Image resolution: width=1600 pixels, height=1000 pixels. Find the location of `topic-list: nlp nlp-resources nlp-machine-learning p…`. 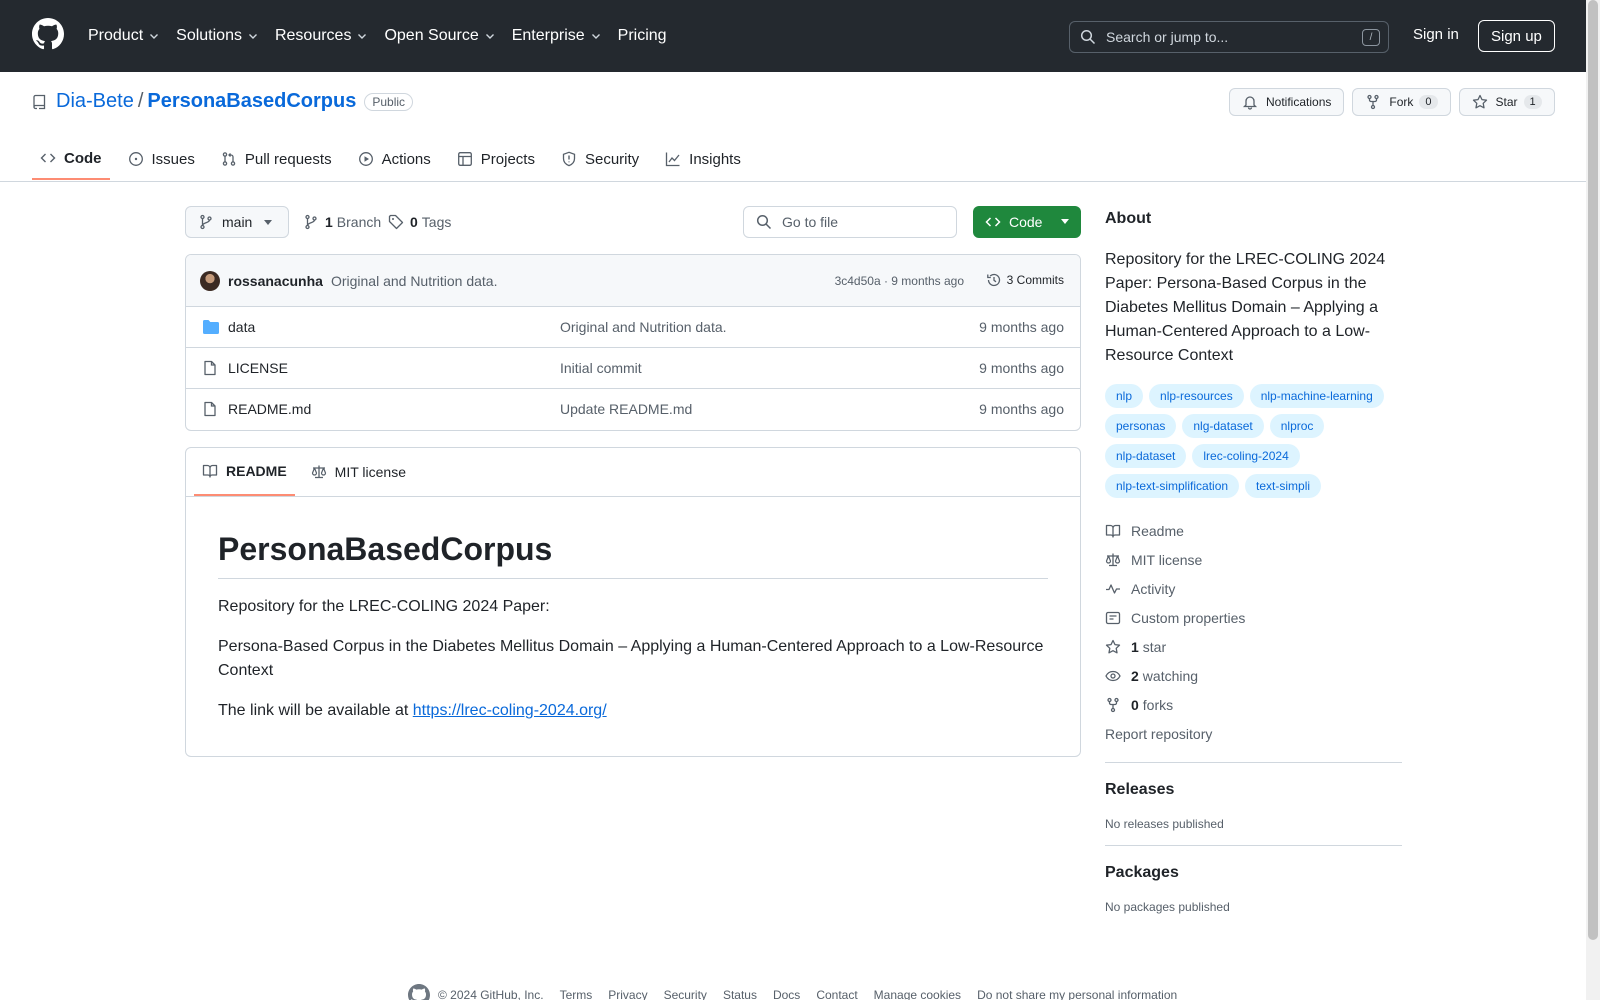

topic-list: nlp nlp-resources nlp-machine-learning p… is located at coordinates (1253, 444).